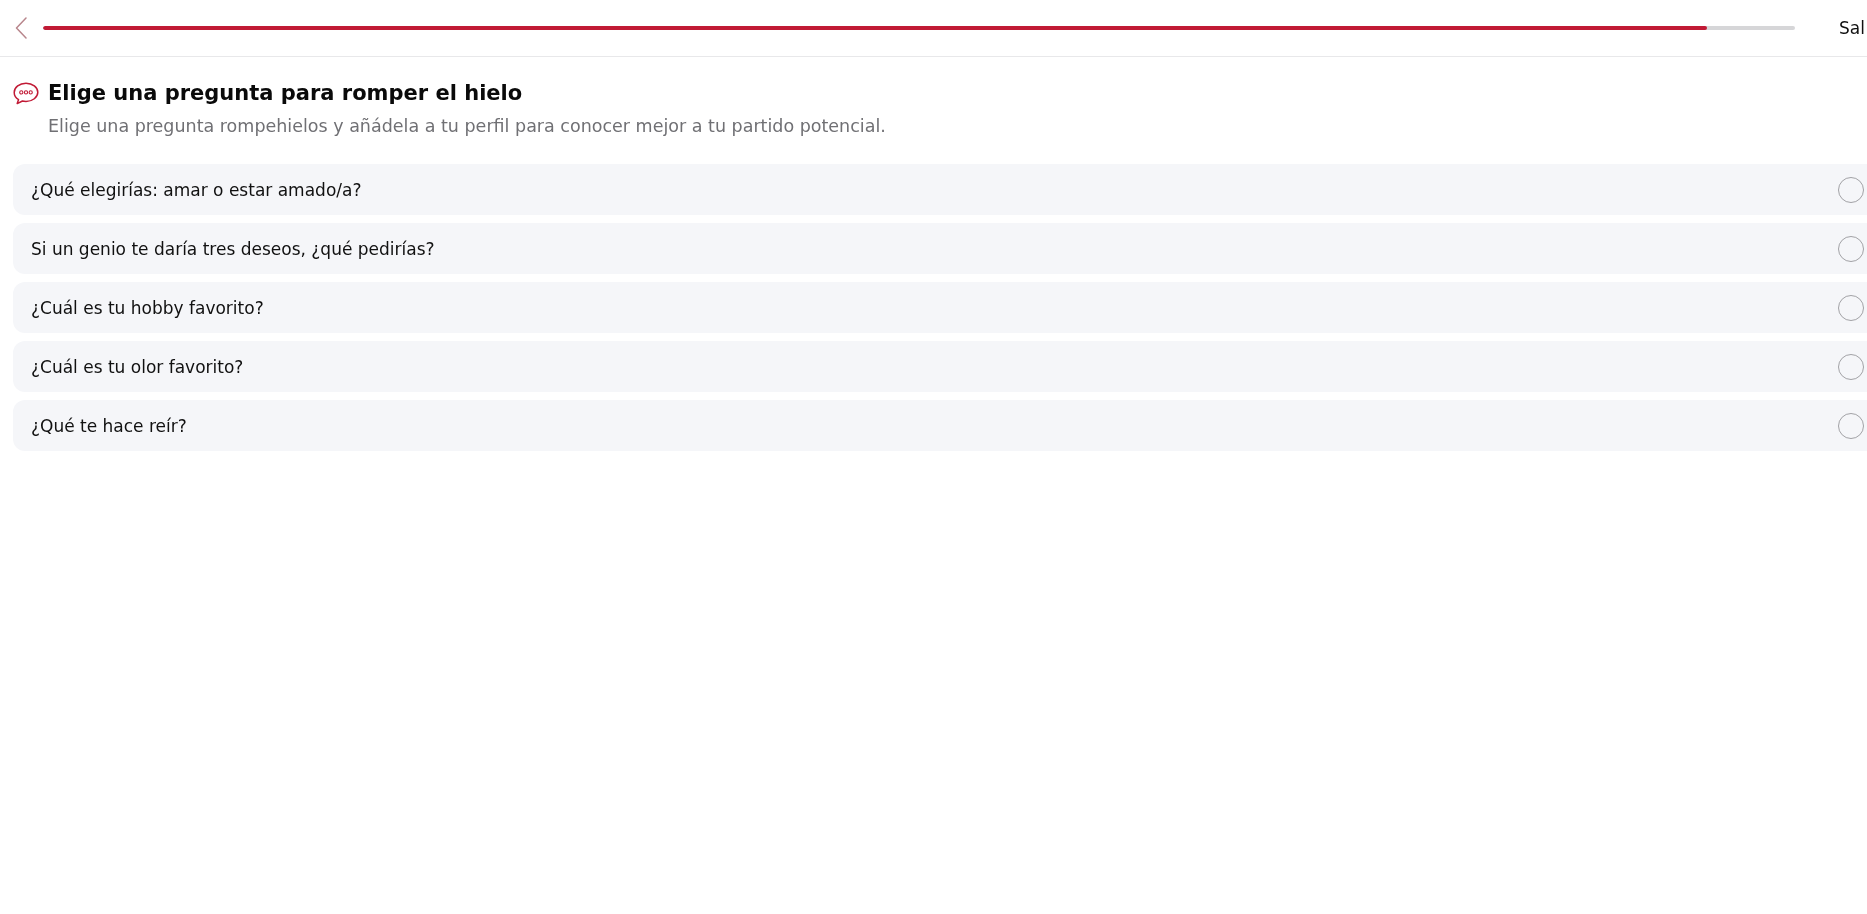  What do you see at coordinates (940, 425) in the screenshot?
I see `question-option: ¿Qué te hace reír?` at bounding box center [940, 425].